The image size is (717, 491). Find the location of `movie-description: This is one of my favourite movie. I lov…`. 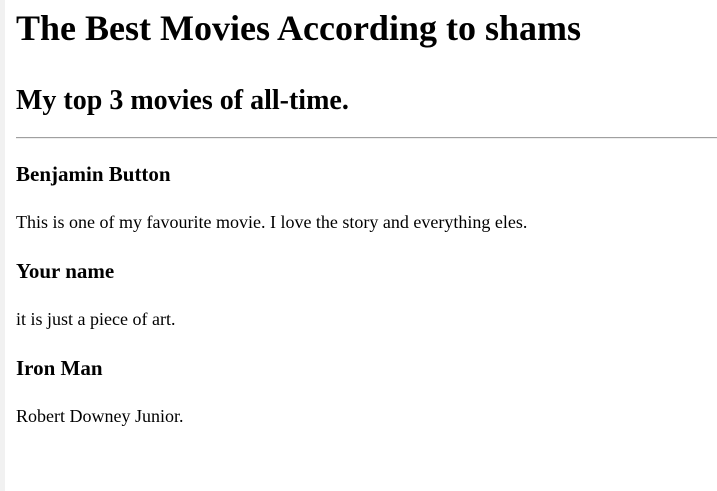

movie-description: This is one of my favourite movie. I lov… is located at coordinates (272, 222).